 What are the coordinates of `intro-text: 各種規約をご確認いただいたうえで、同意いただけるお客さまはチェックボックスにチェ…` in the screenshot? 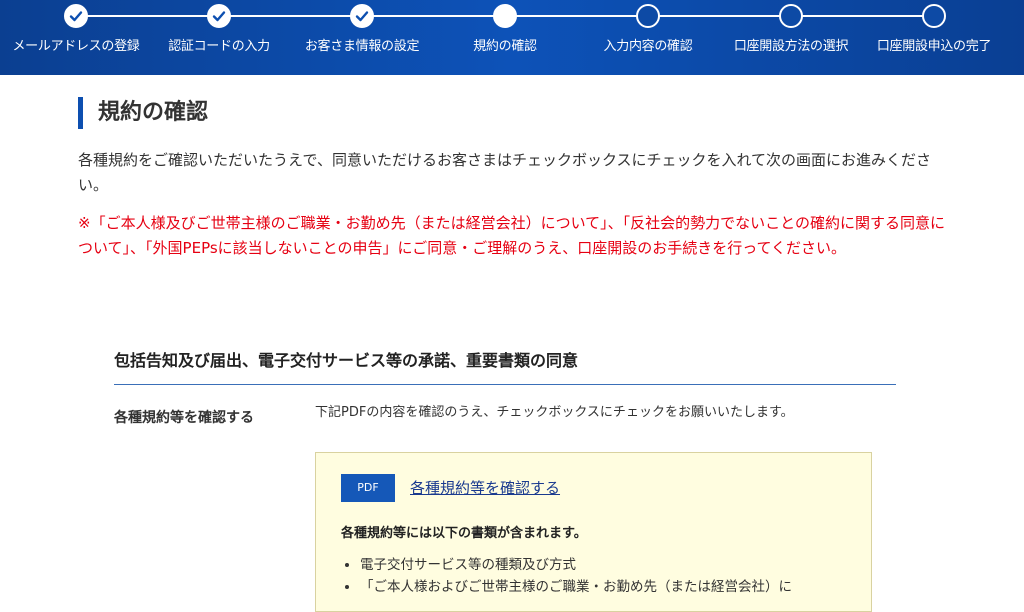 It's located at (505, 172).